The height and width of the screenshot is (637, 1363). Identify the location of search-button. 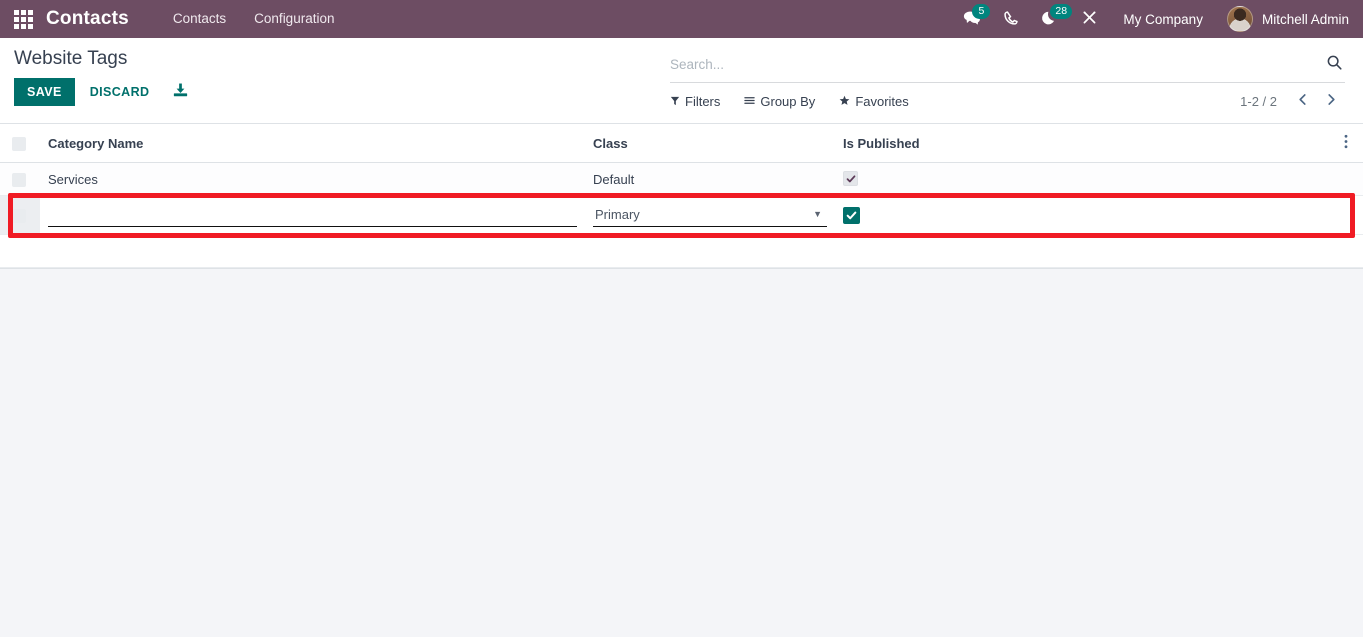
(1334, 64).